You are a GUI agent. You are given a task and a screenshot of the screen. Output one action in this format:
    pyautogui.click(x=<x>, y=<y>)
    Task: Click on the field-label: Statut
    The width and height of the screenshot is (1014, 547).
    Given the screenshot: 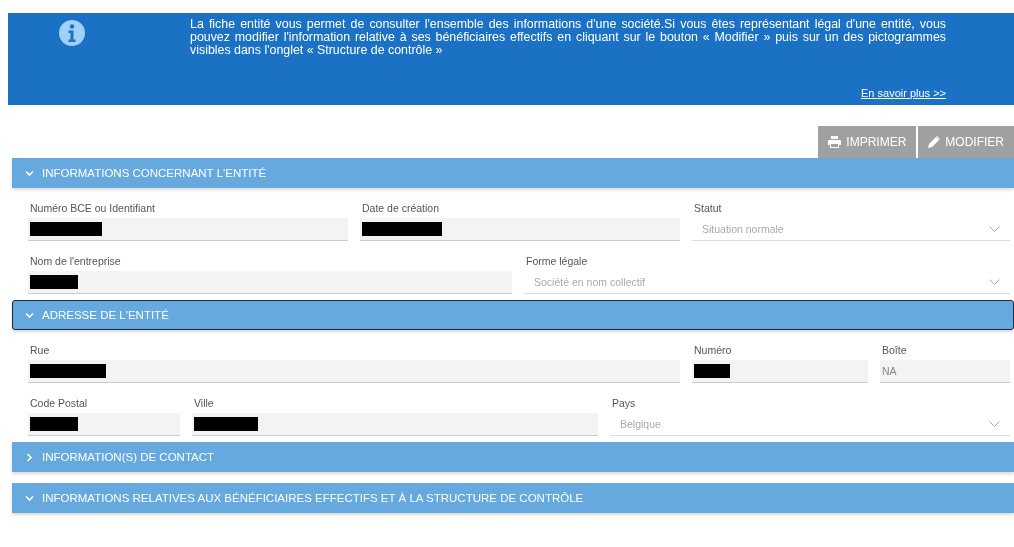 What is the action you would take?
    pyautogui.click(x=708, y=208)
    